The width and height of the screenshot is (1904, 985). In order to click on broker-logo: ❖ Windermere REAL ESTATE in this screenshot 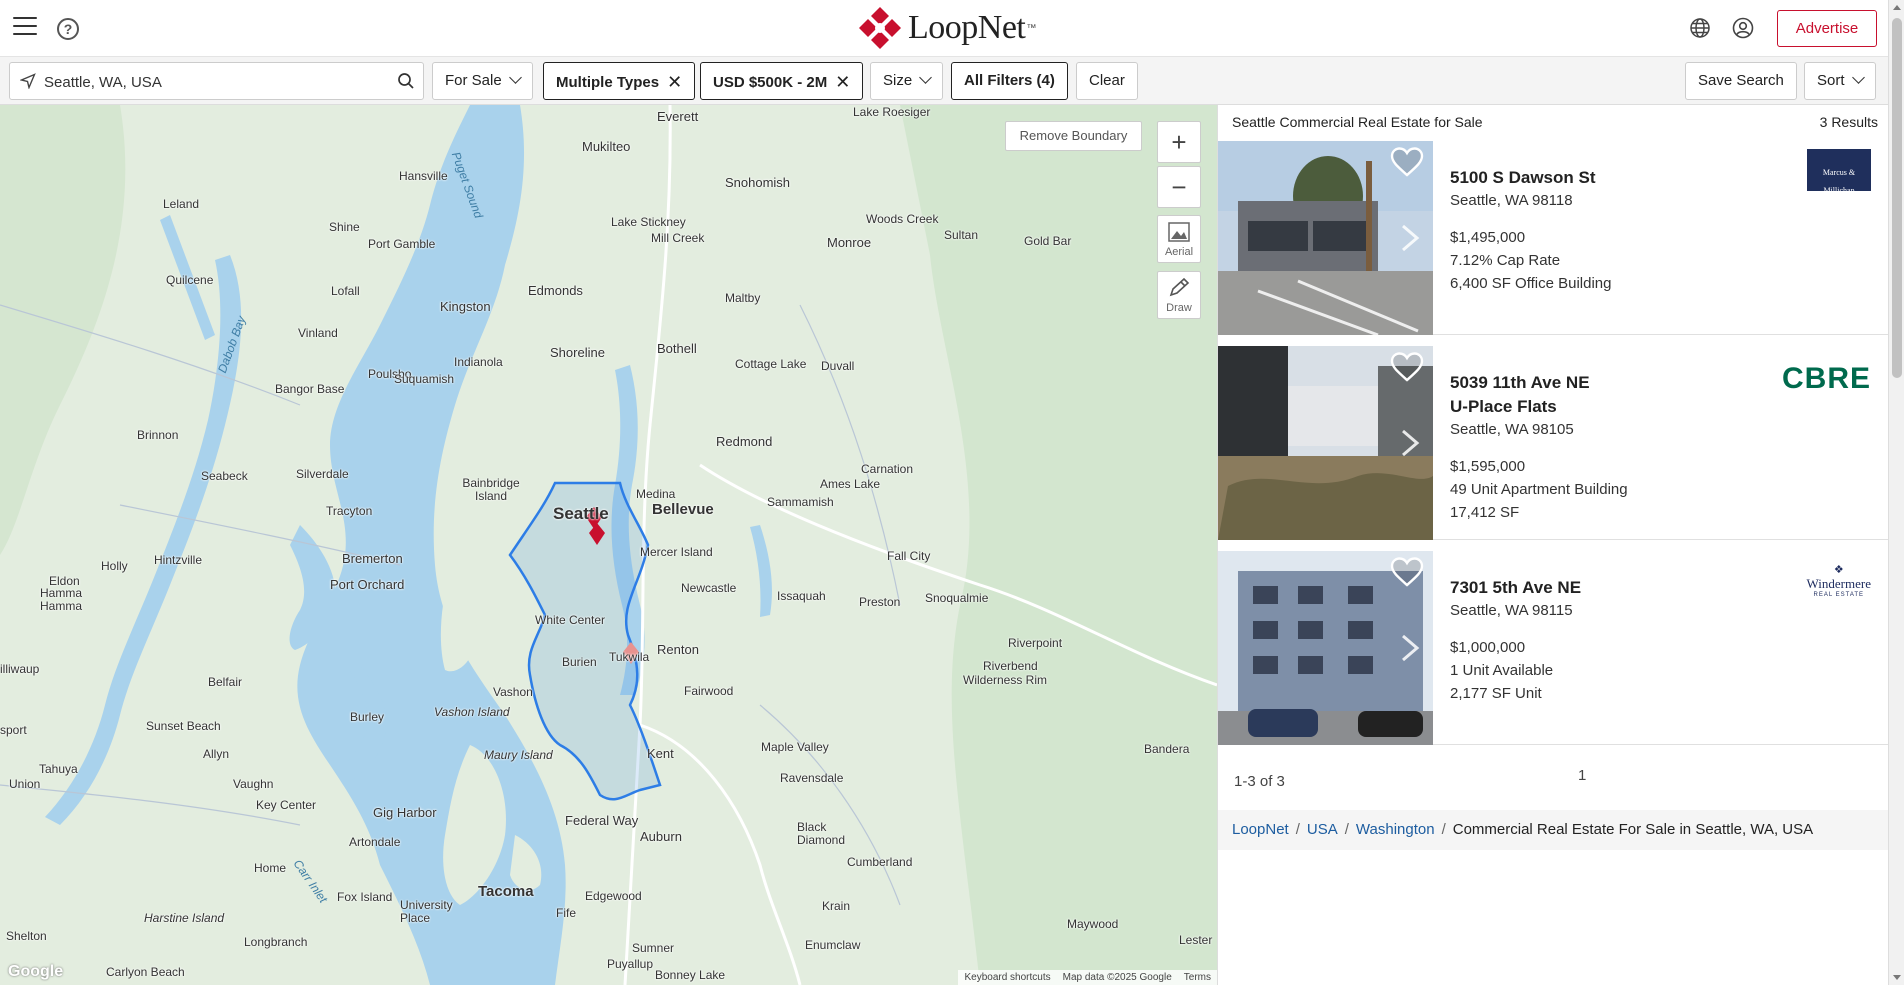, I will do `click(1839, 580)`.